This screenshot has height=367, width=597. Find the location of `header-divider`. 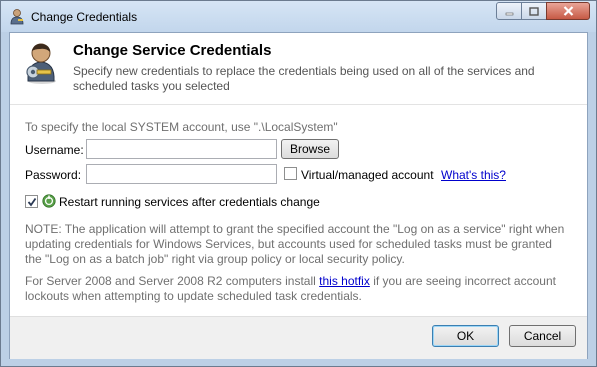

header-divider is located at coordinates (298, 104).